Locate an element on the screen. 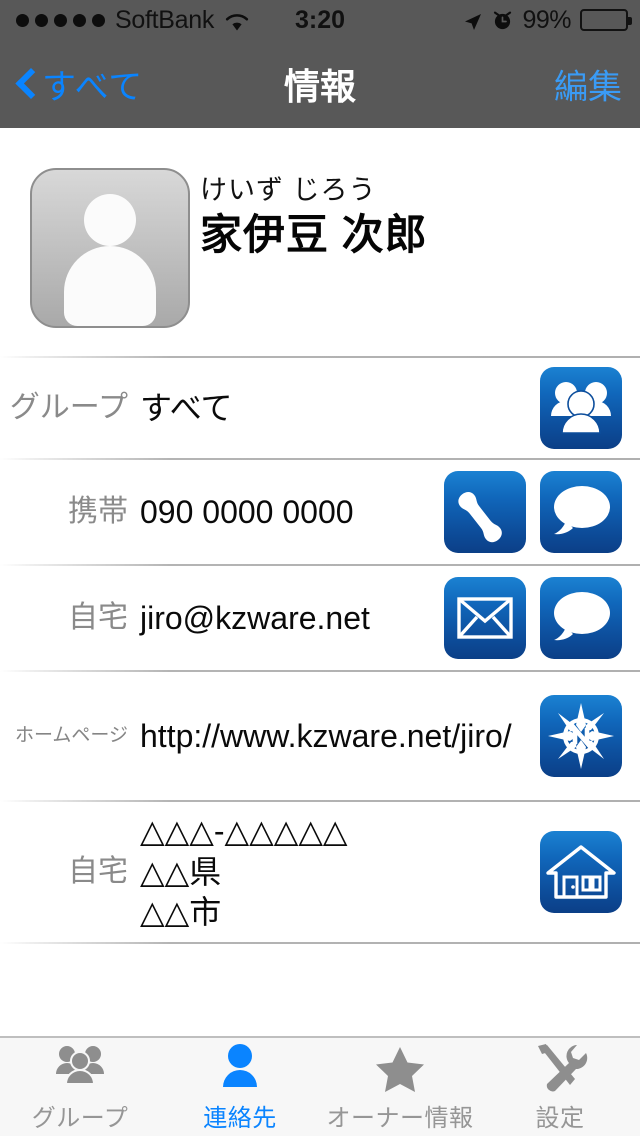 This screenshot has height=1136, width=640. field-row-group: グループ すべて is located at coordinates (320, 408).